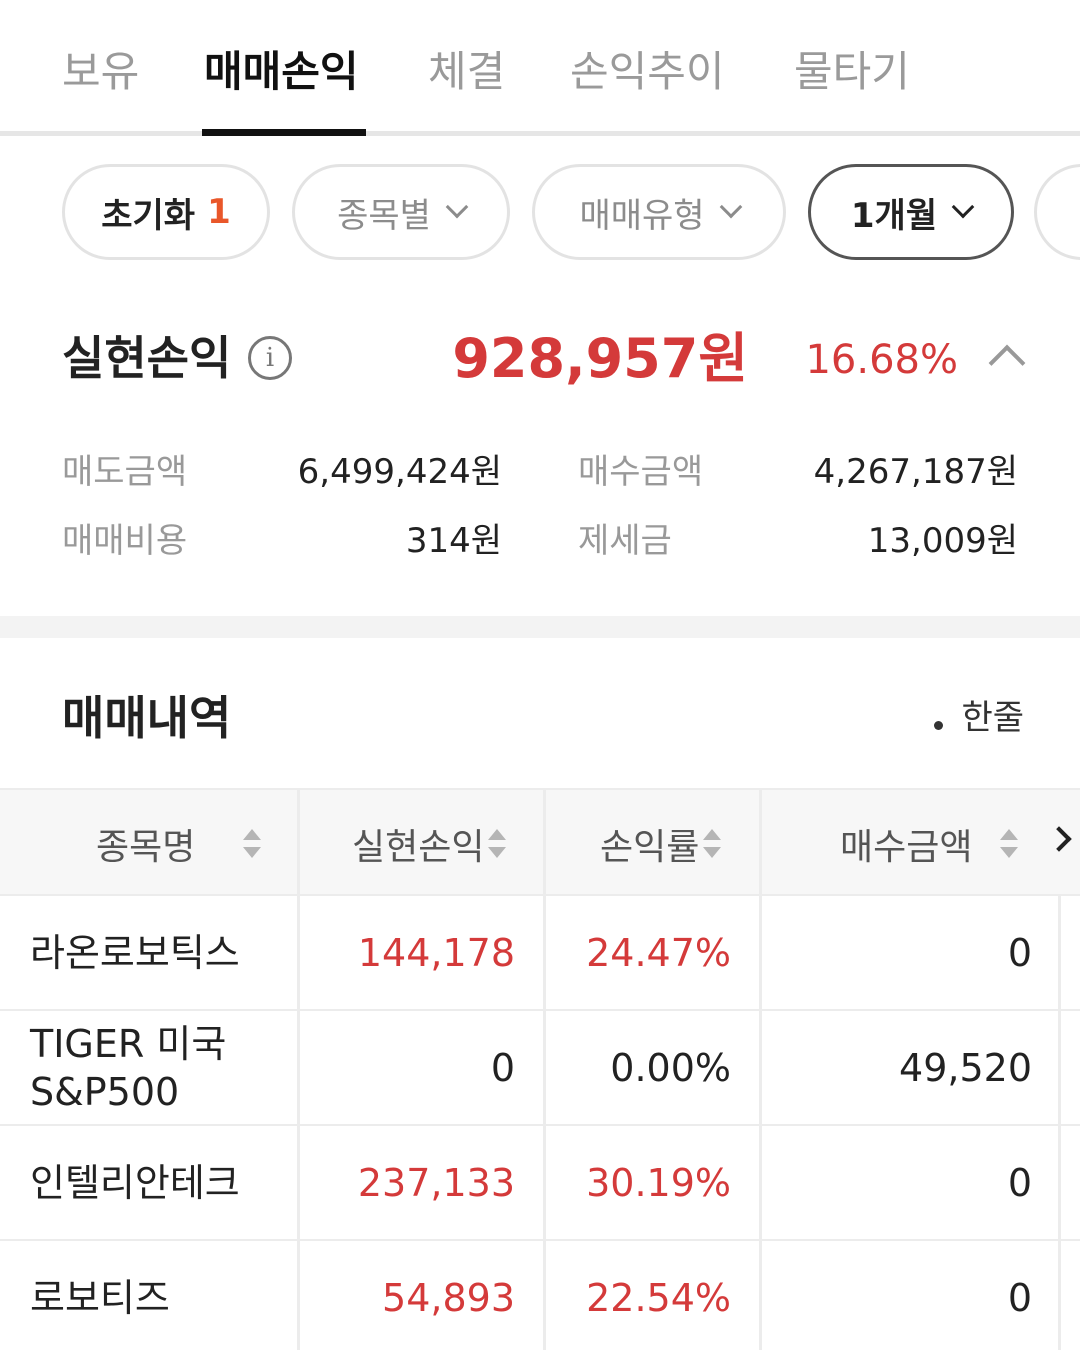 The height and width of the screenshot is (1350, 1080). I want to click on tax-value: 13,009원, so click(942, 541).